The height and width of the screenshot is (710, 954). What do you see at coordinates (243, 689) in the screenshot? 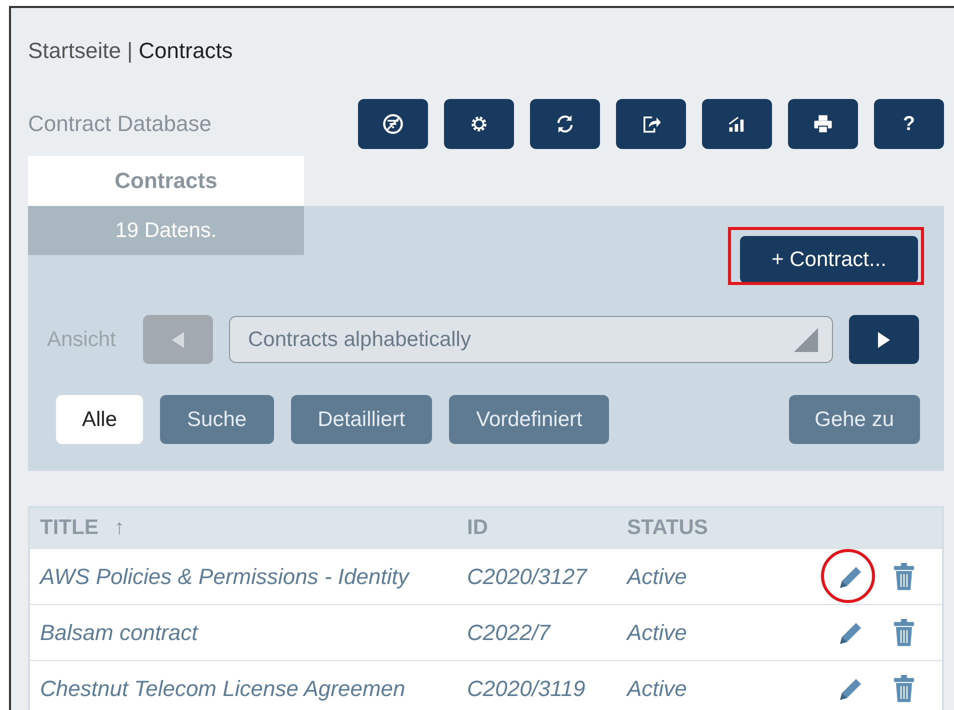
I see `title-link: Chestnut Telecom License Agreemen` at bounding box center [243, 689].